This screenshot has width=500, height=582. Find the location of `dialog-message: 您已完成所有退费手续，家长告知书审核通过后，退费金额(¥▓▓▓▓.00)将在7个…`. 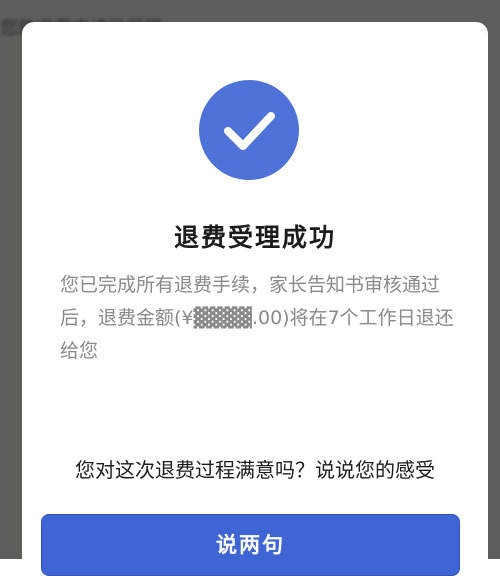

dialog-message: 您已完成所有退费手续，家长告知书审核通过后，退费金额(¥▓▓▓▓.00)将在7个… is located at coordinates (257, 318).